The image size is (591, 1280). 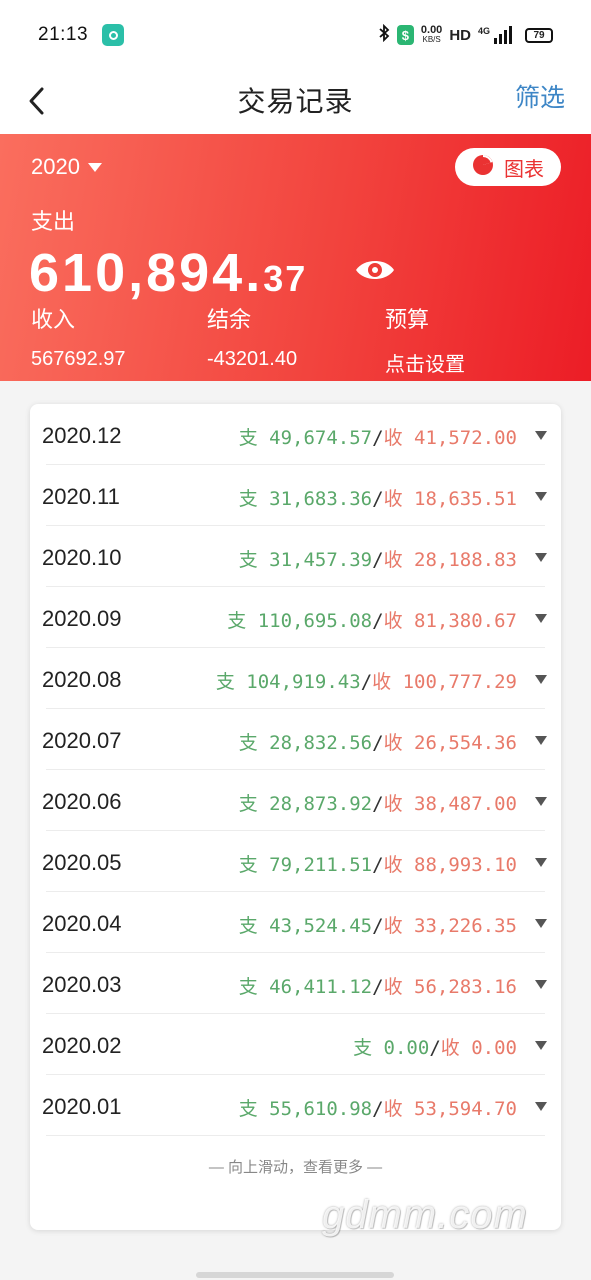 I want to click on month-row: 2020.07 支 28,832.56/收 26,554.36, so click(x=295, y=739).